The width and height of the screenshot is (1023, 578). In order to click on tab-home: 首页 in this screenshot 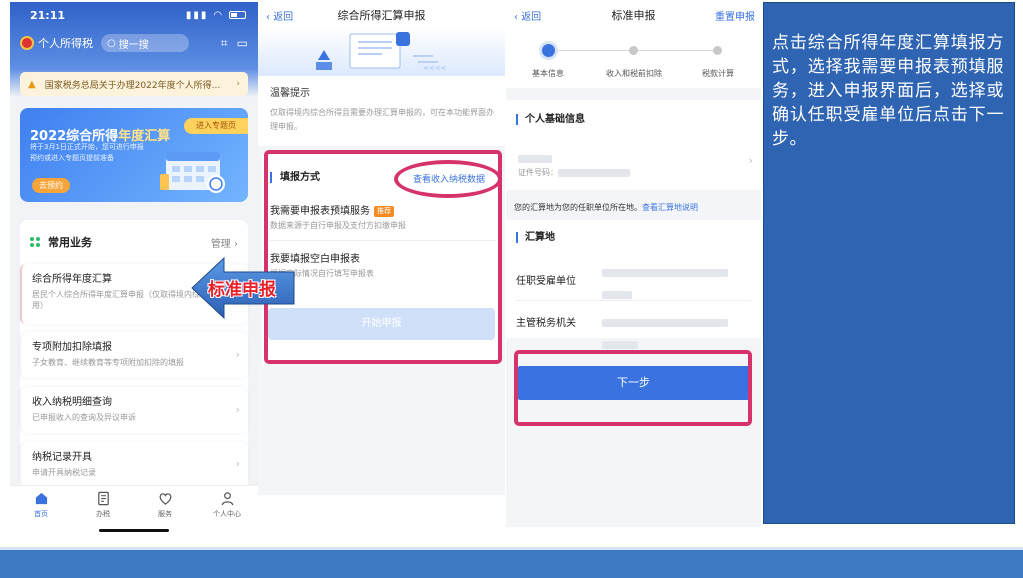, I will do `click(41, 511)`.